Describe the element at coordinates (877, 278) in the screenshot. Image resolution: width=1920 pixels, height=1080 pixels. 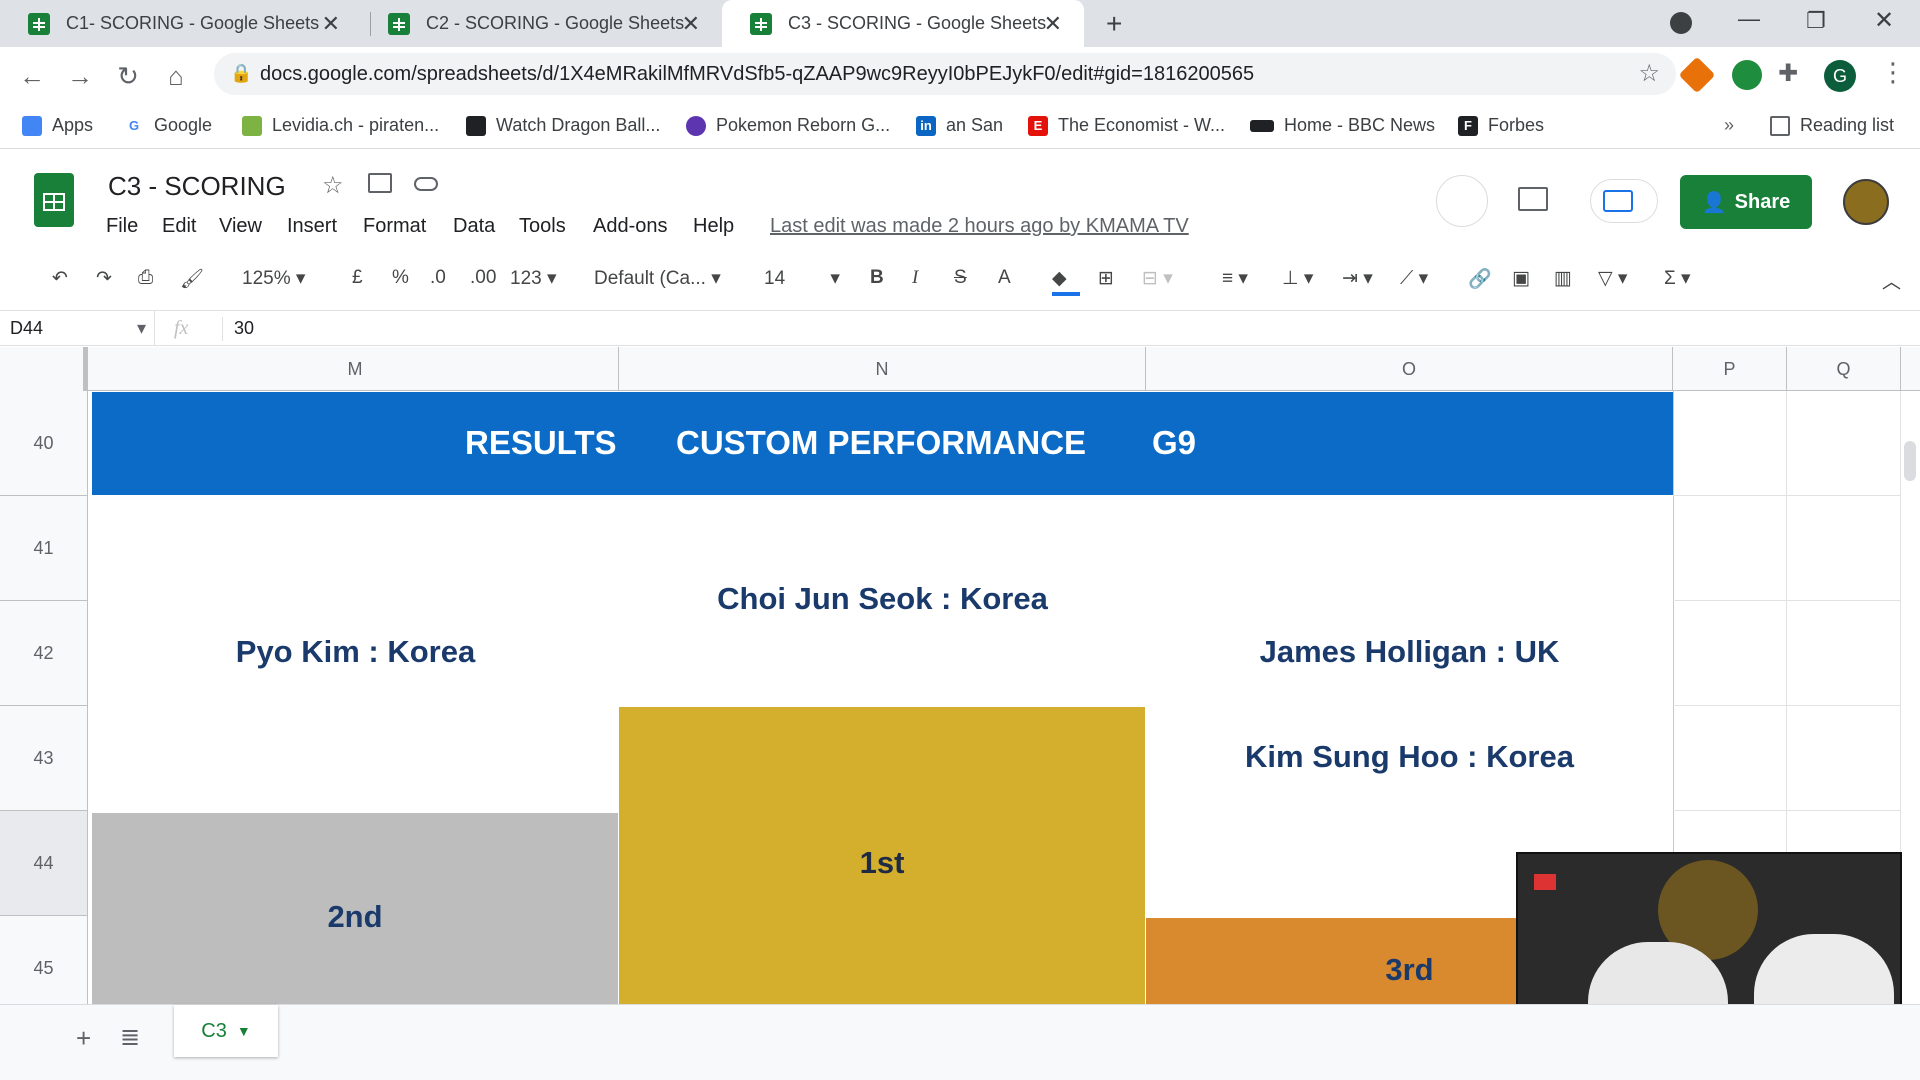
I see `bold-button: B` at that location.